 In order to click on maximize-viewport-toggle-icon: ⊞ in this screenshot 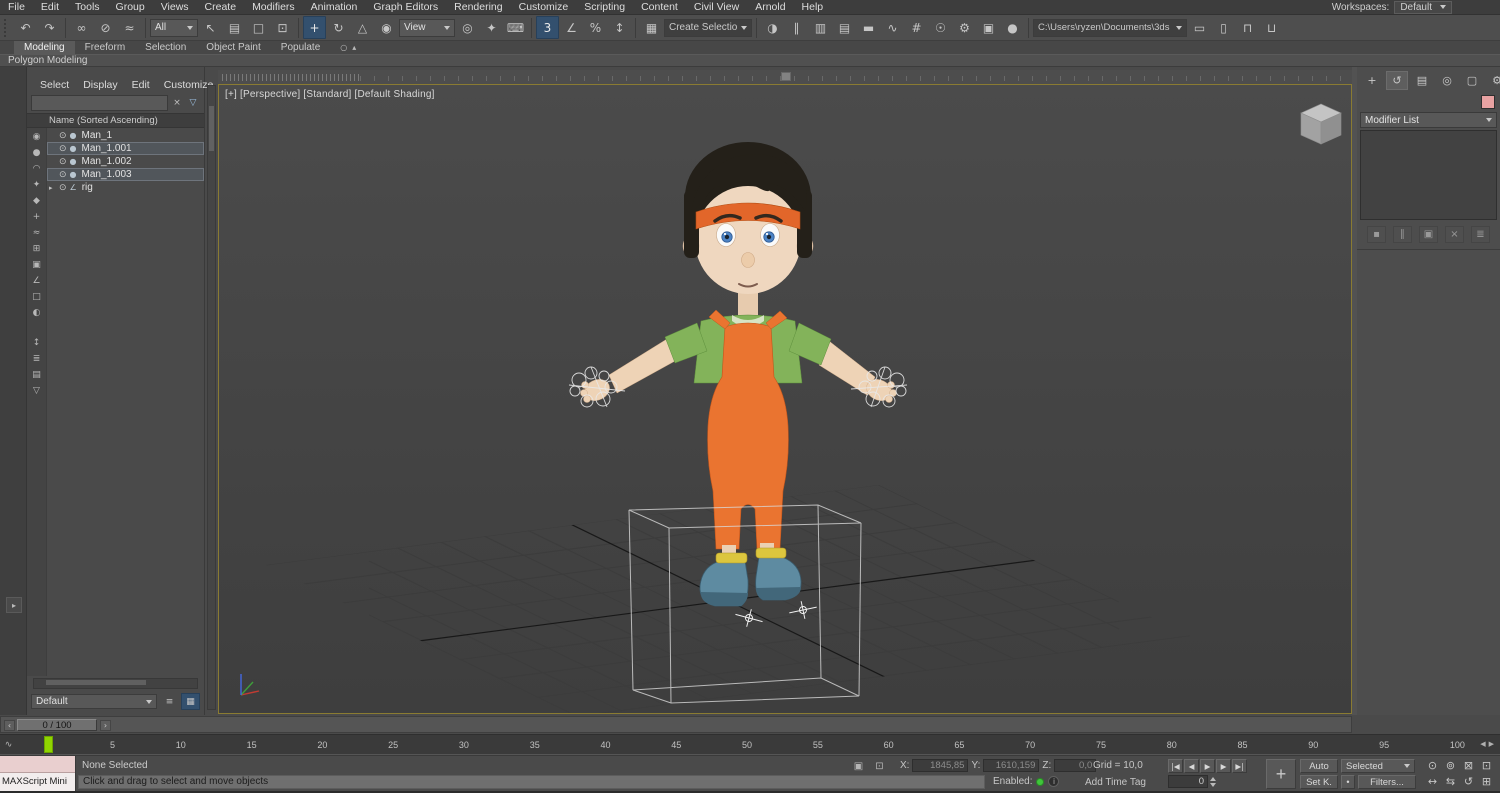, I will do `click(1486, 781)`.